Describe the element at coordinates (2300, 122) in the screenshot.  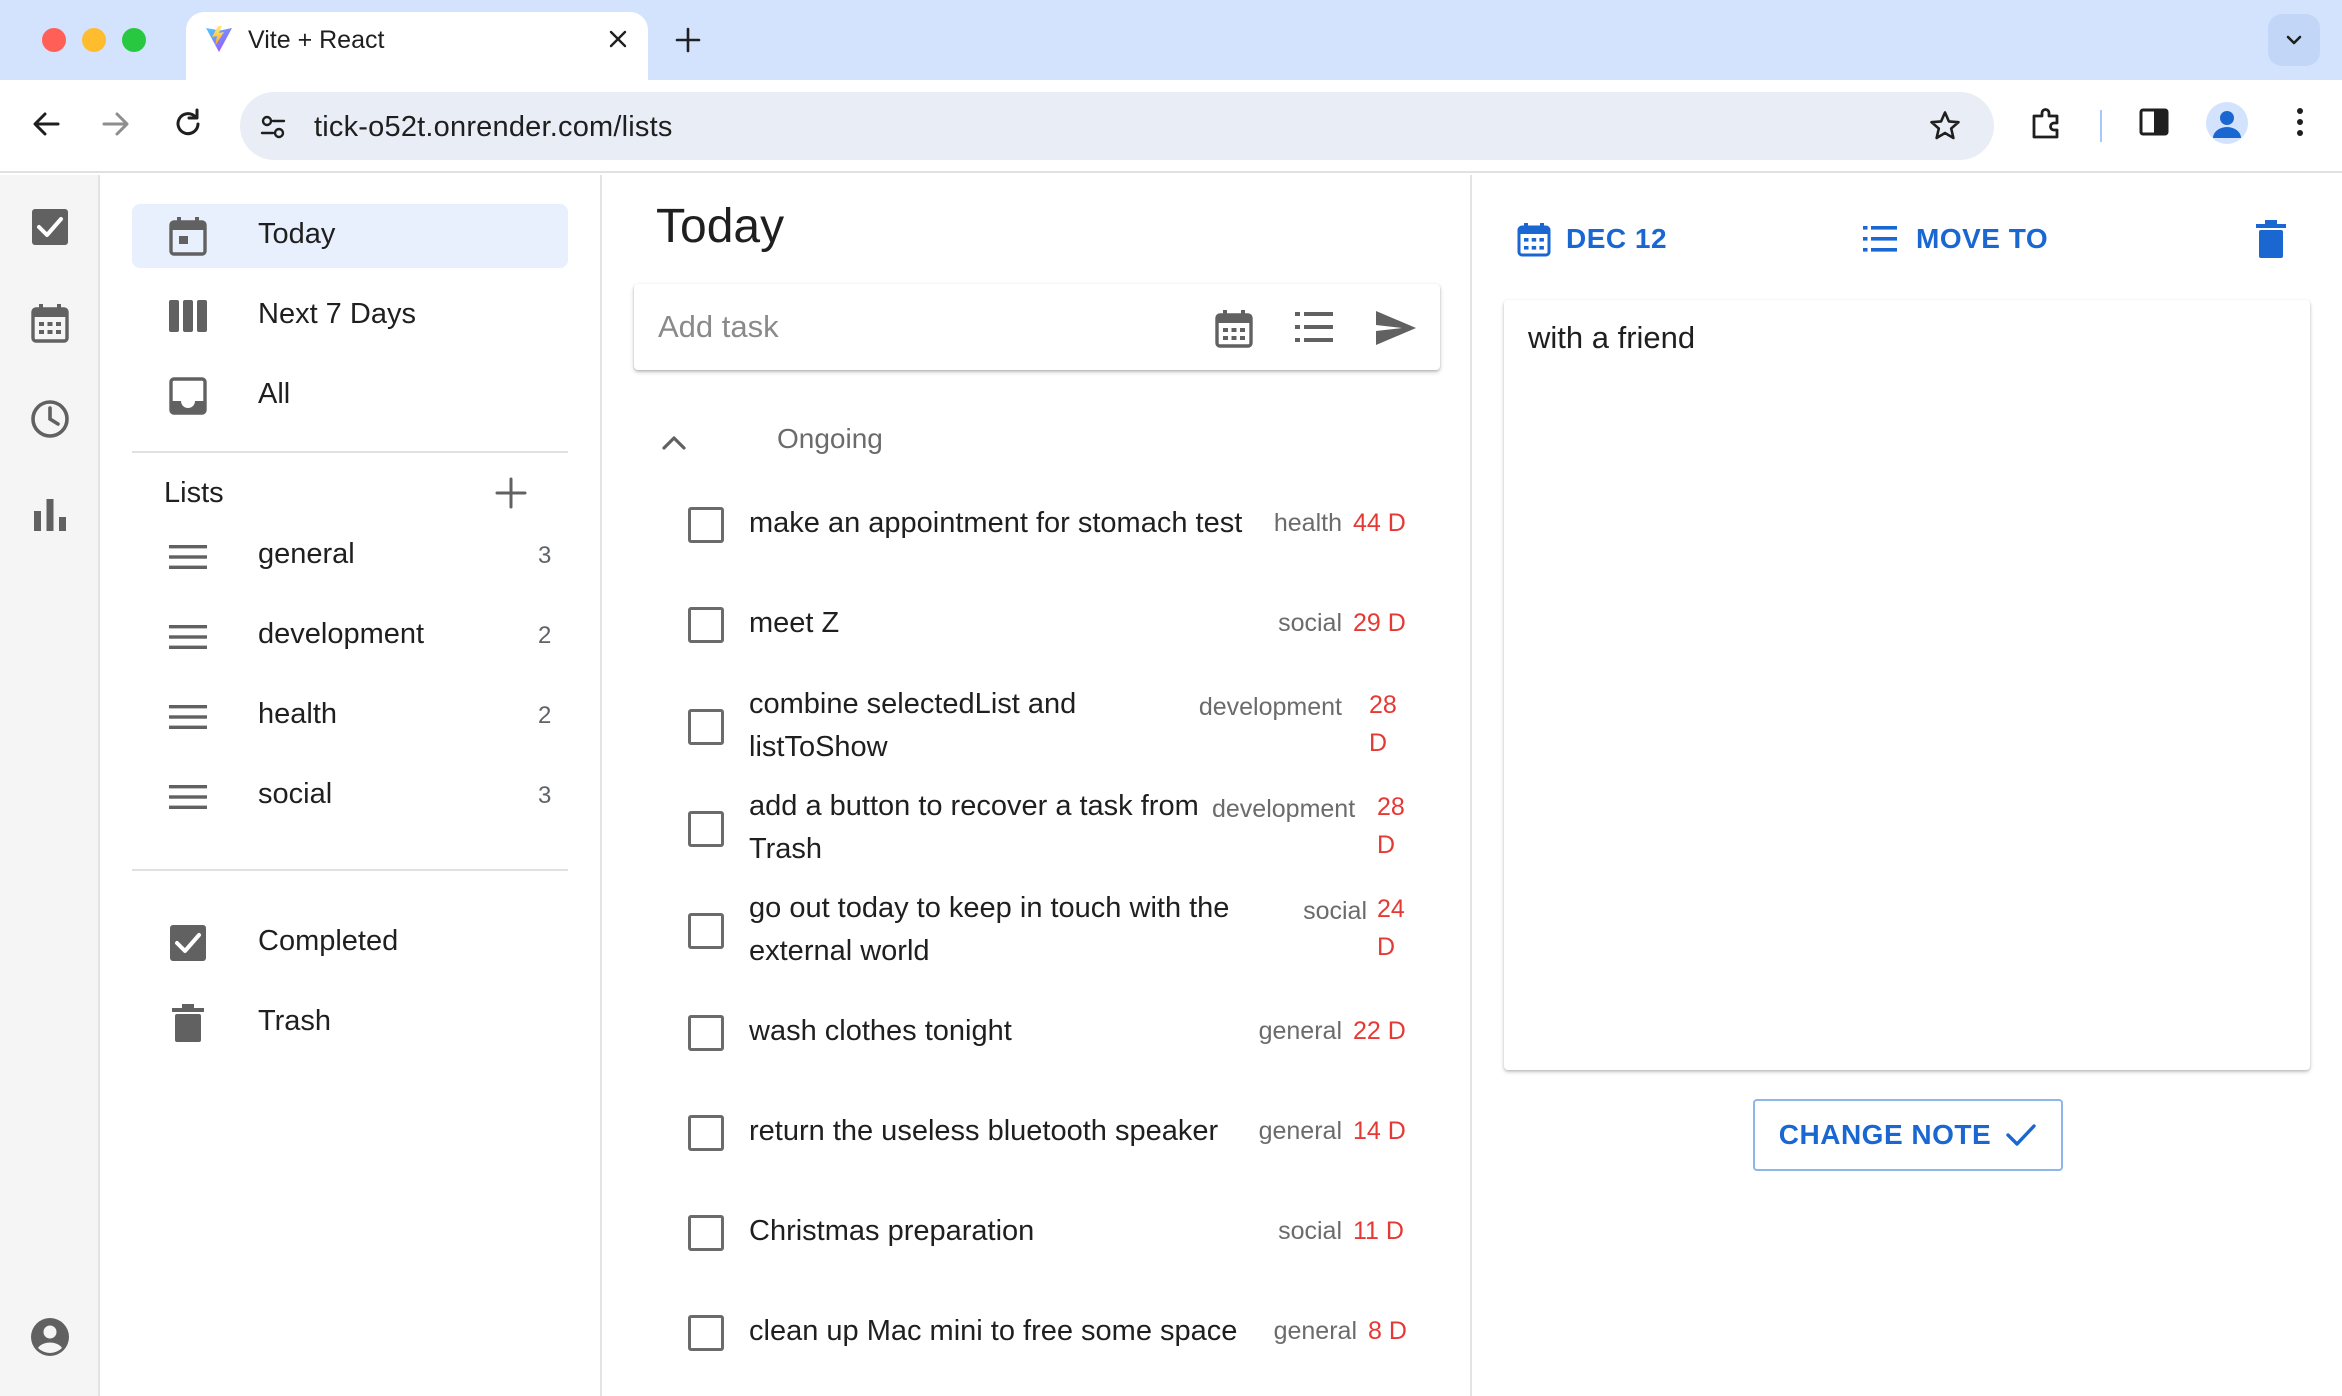
I see `more-vert-icon` at that location.